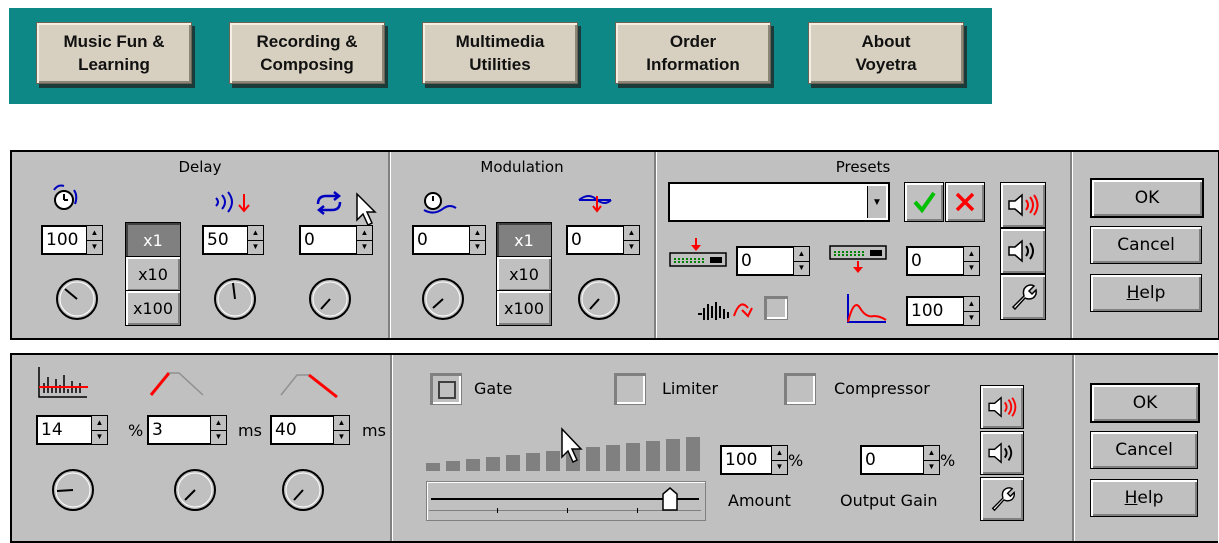 Image resolution: width=1219 pixels, height=543 pixels. What do you see at coordinates (670, 499) in the screenshot?
I see `slider-thumb` at bounding box center [670, 499].